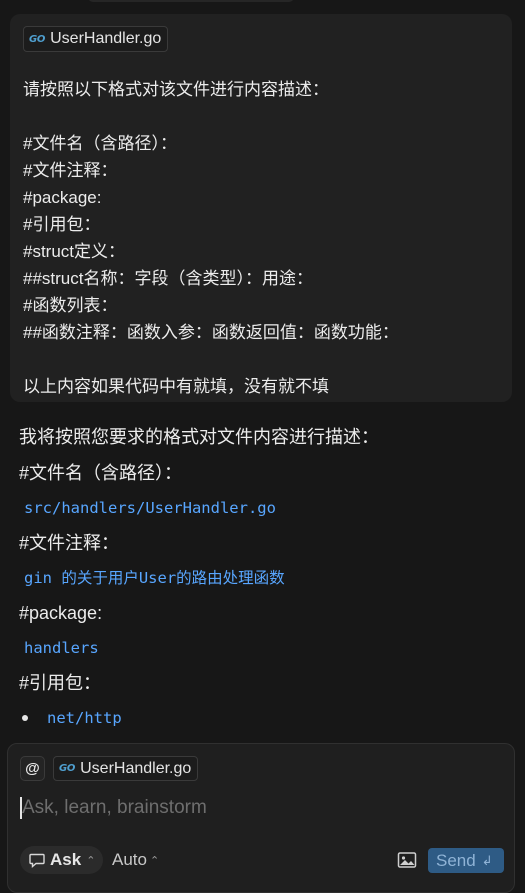 This screenshot has width=525, height=893. I want to click on user-line: #文件注释：, so click(70, 170).